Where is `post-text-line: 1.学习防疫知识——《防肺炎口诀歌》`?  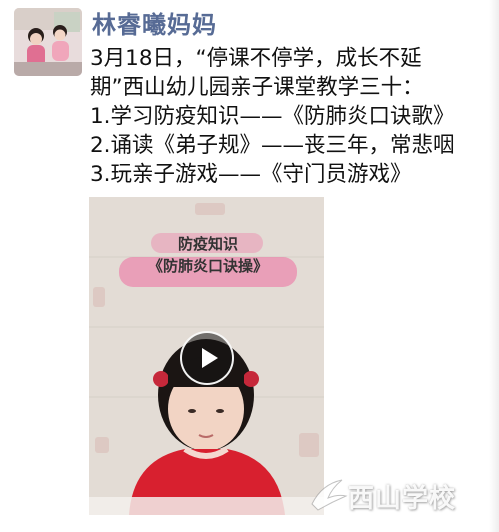 post-text-line: 1.学习防疫知识——《防肺炎口诀歌》 is located at coordinates (272, 116).